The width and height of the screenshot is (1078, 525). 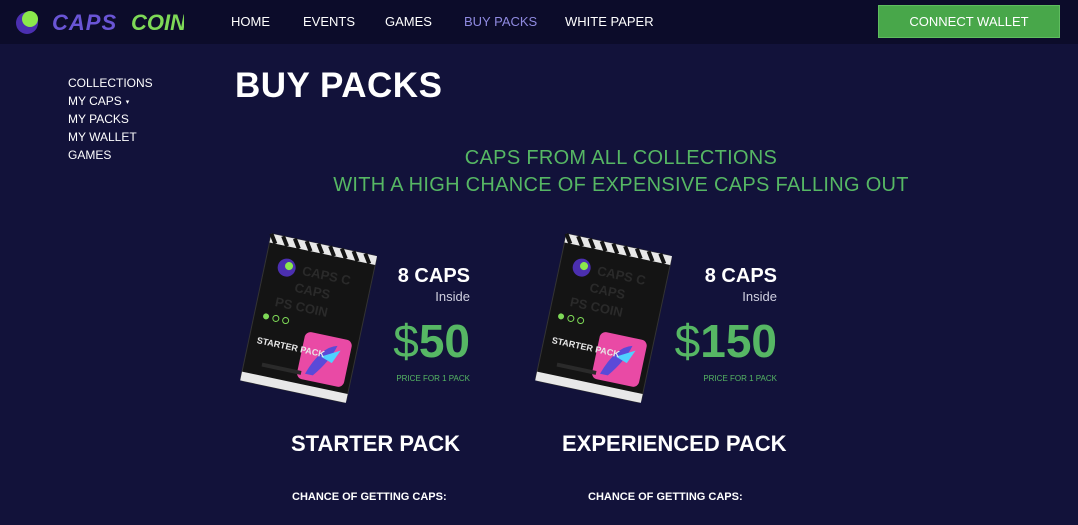 I want to click on price: $50, so click(x=400, y=341).